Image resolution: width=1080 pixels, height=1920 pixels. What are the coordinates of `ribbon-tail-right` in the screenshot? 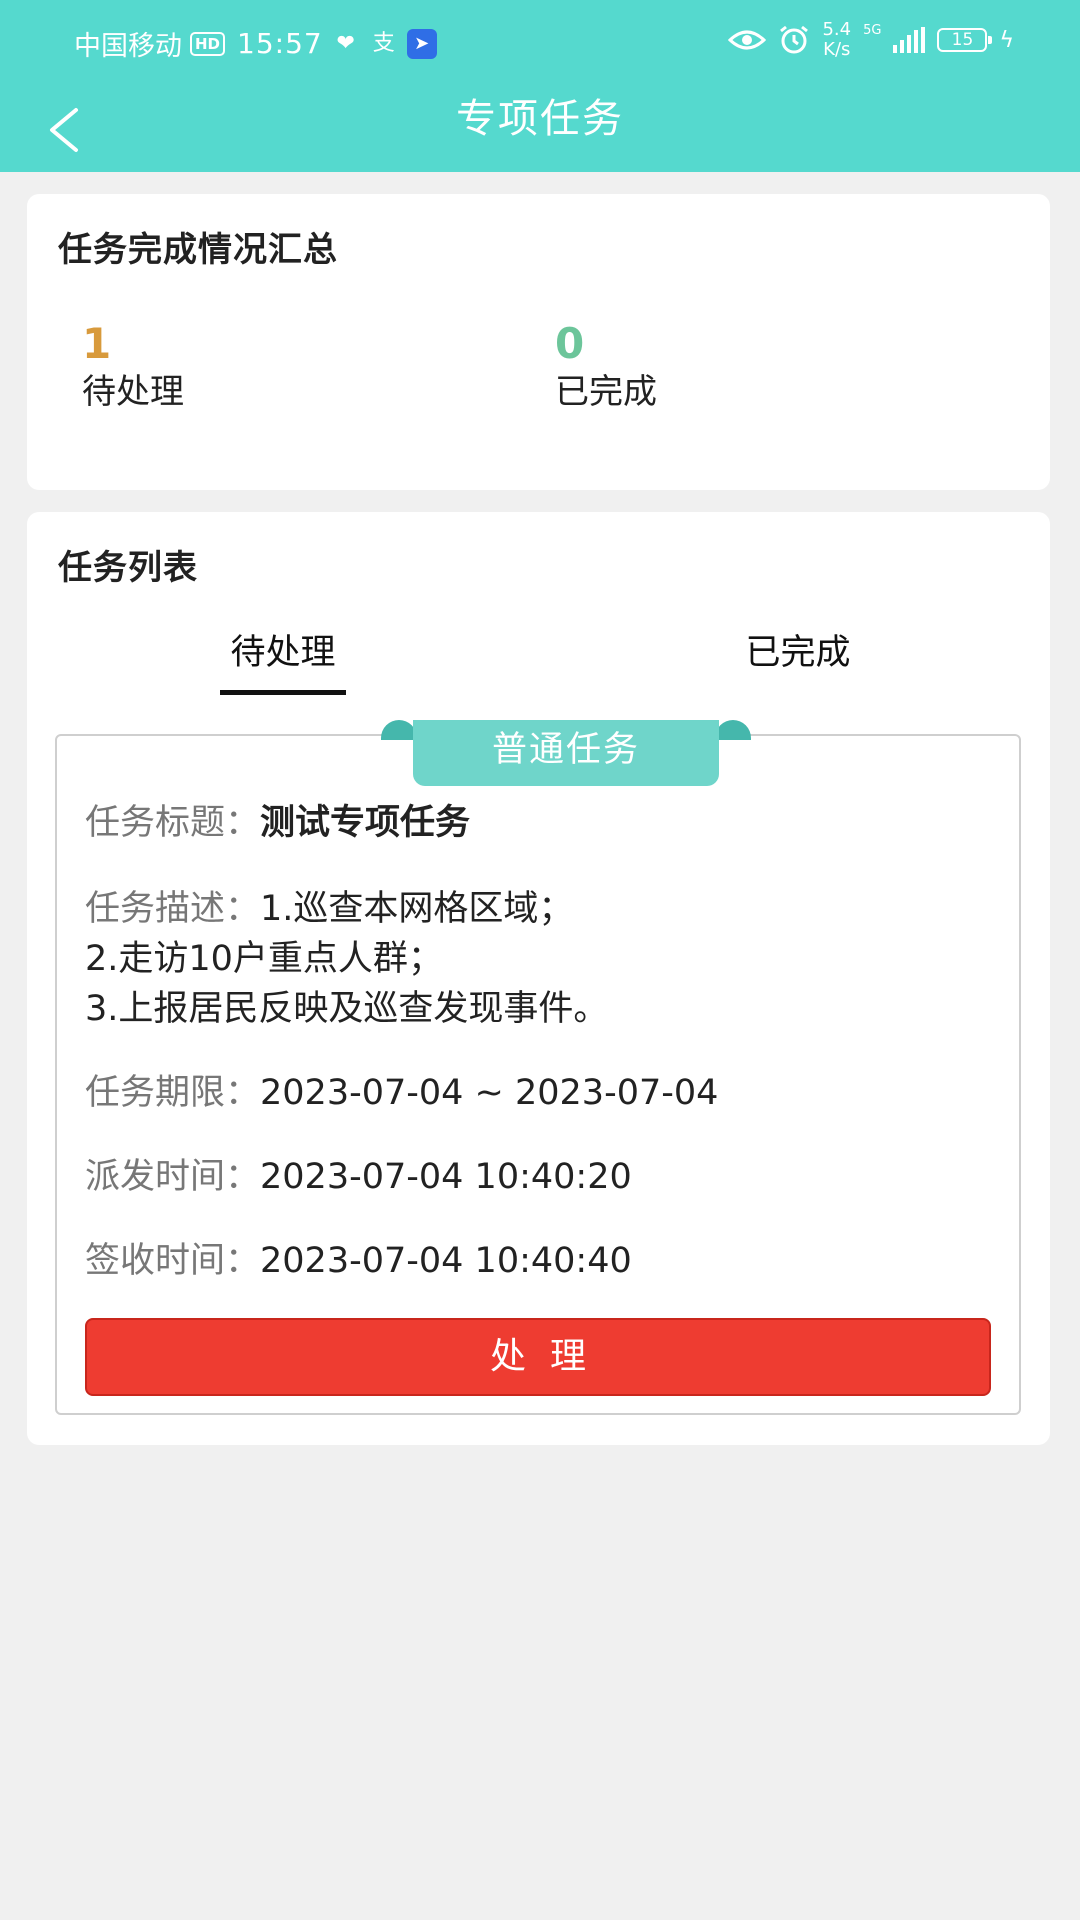 It's located at (733, 730).